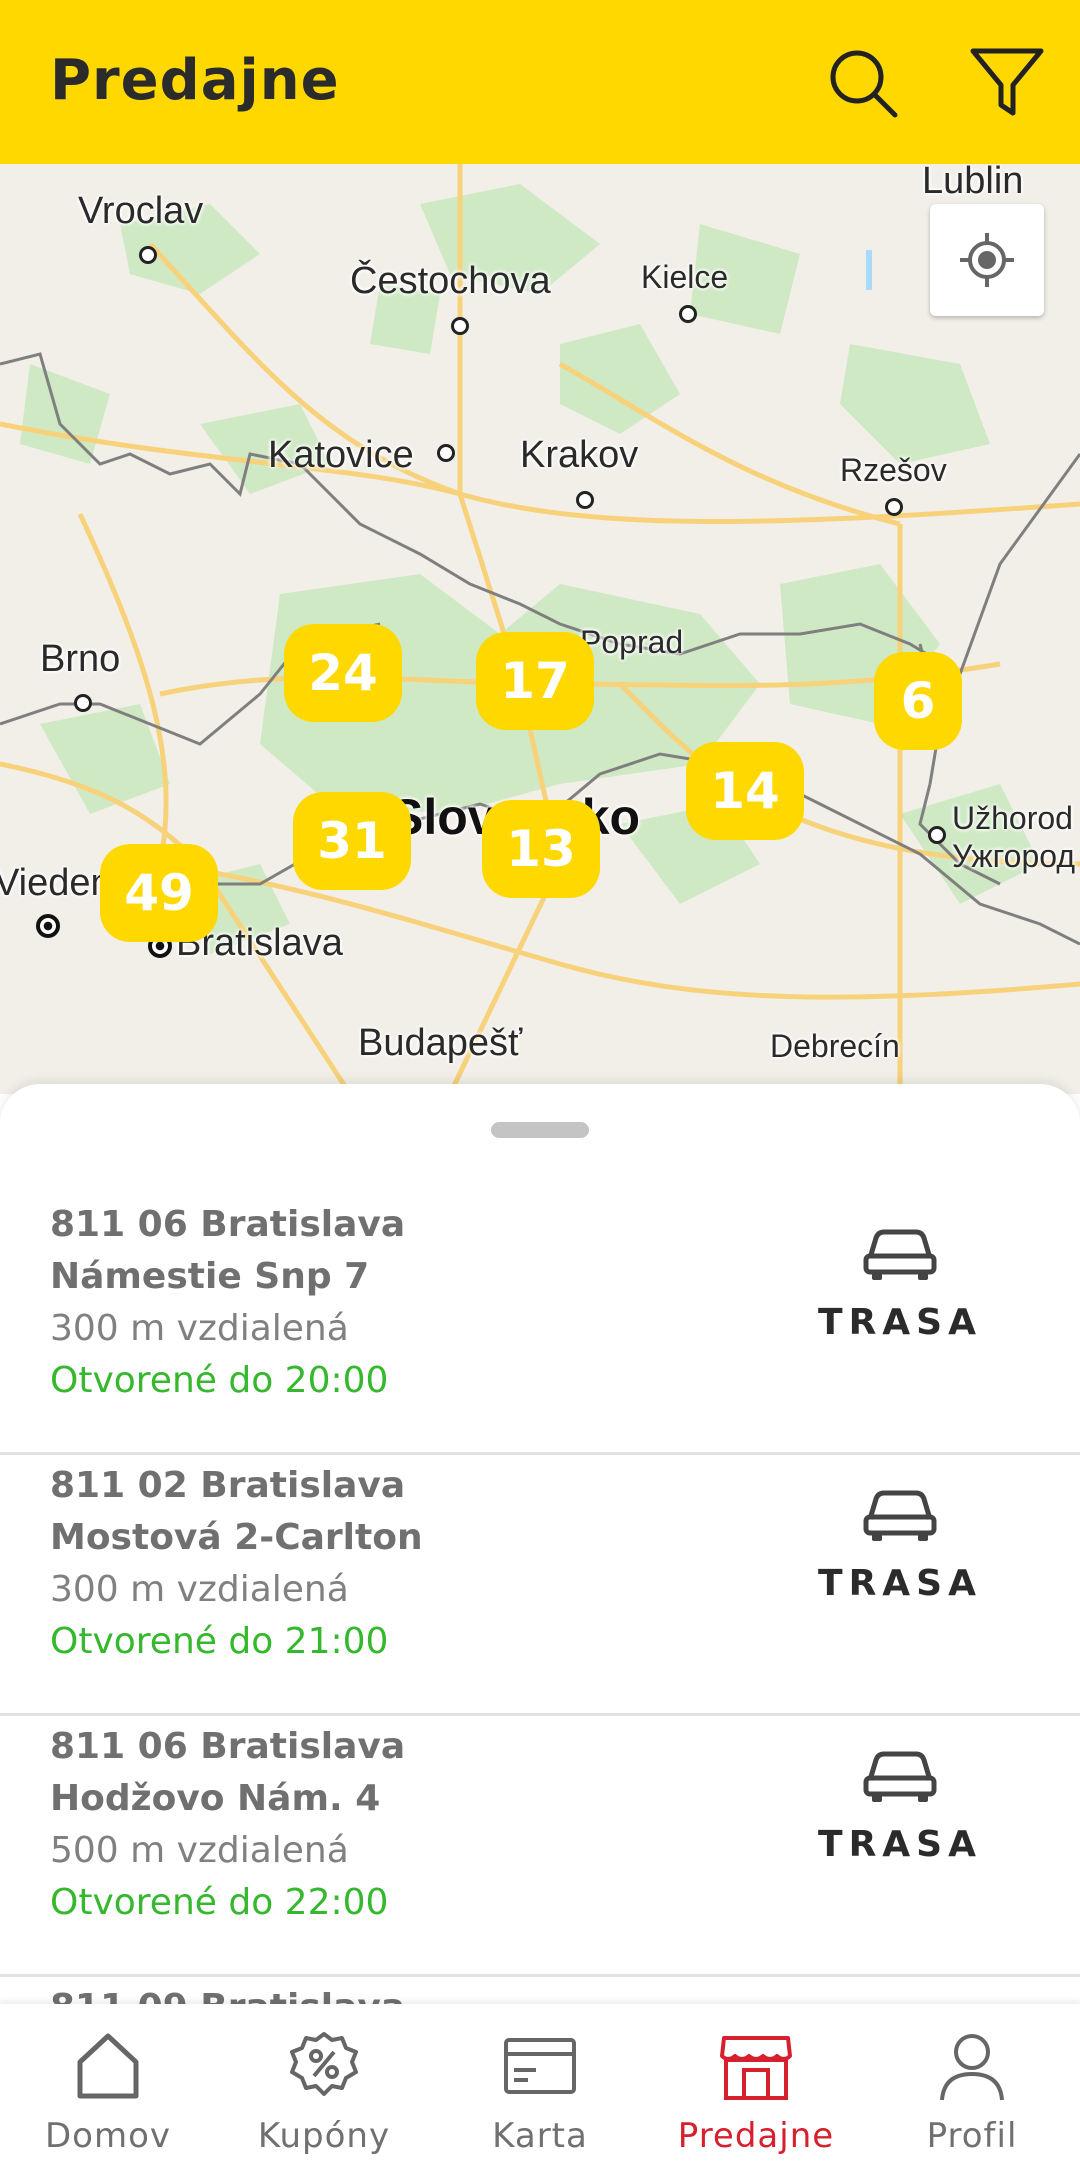  Describe the element at coordinates (685, 277) in the screenshot. I see `map-label-city: Kielce` at that location.